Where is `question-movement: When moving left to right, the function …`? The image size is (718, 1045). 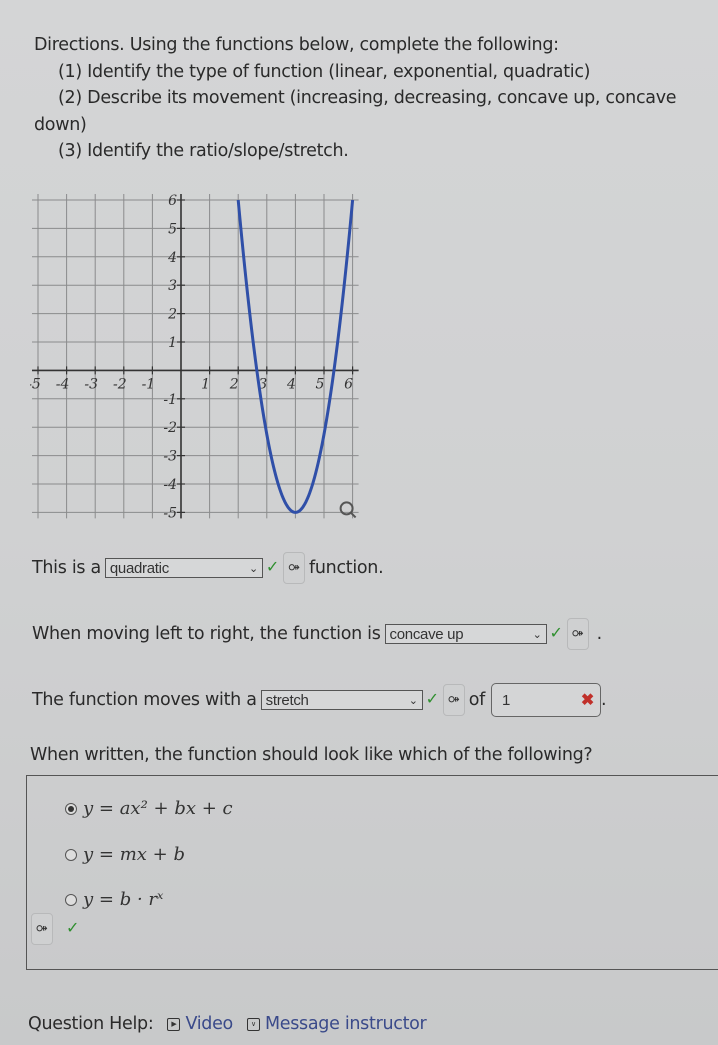
question-movement: When moving left to right, the function … is located at coordinates (317, 634).